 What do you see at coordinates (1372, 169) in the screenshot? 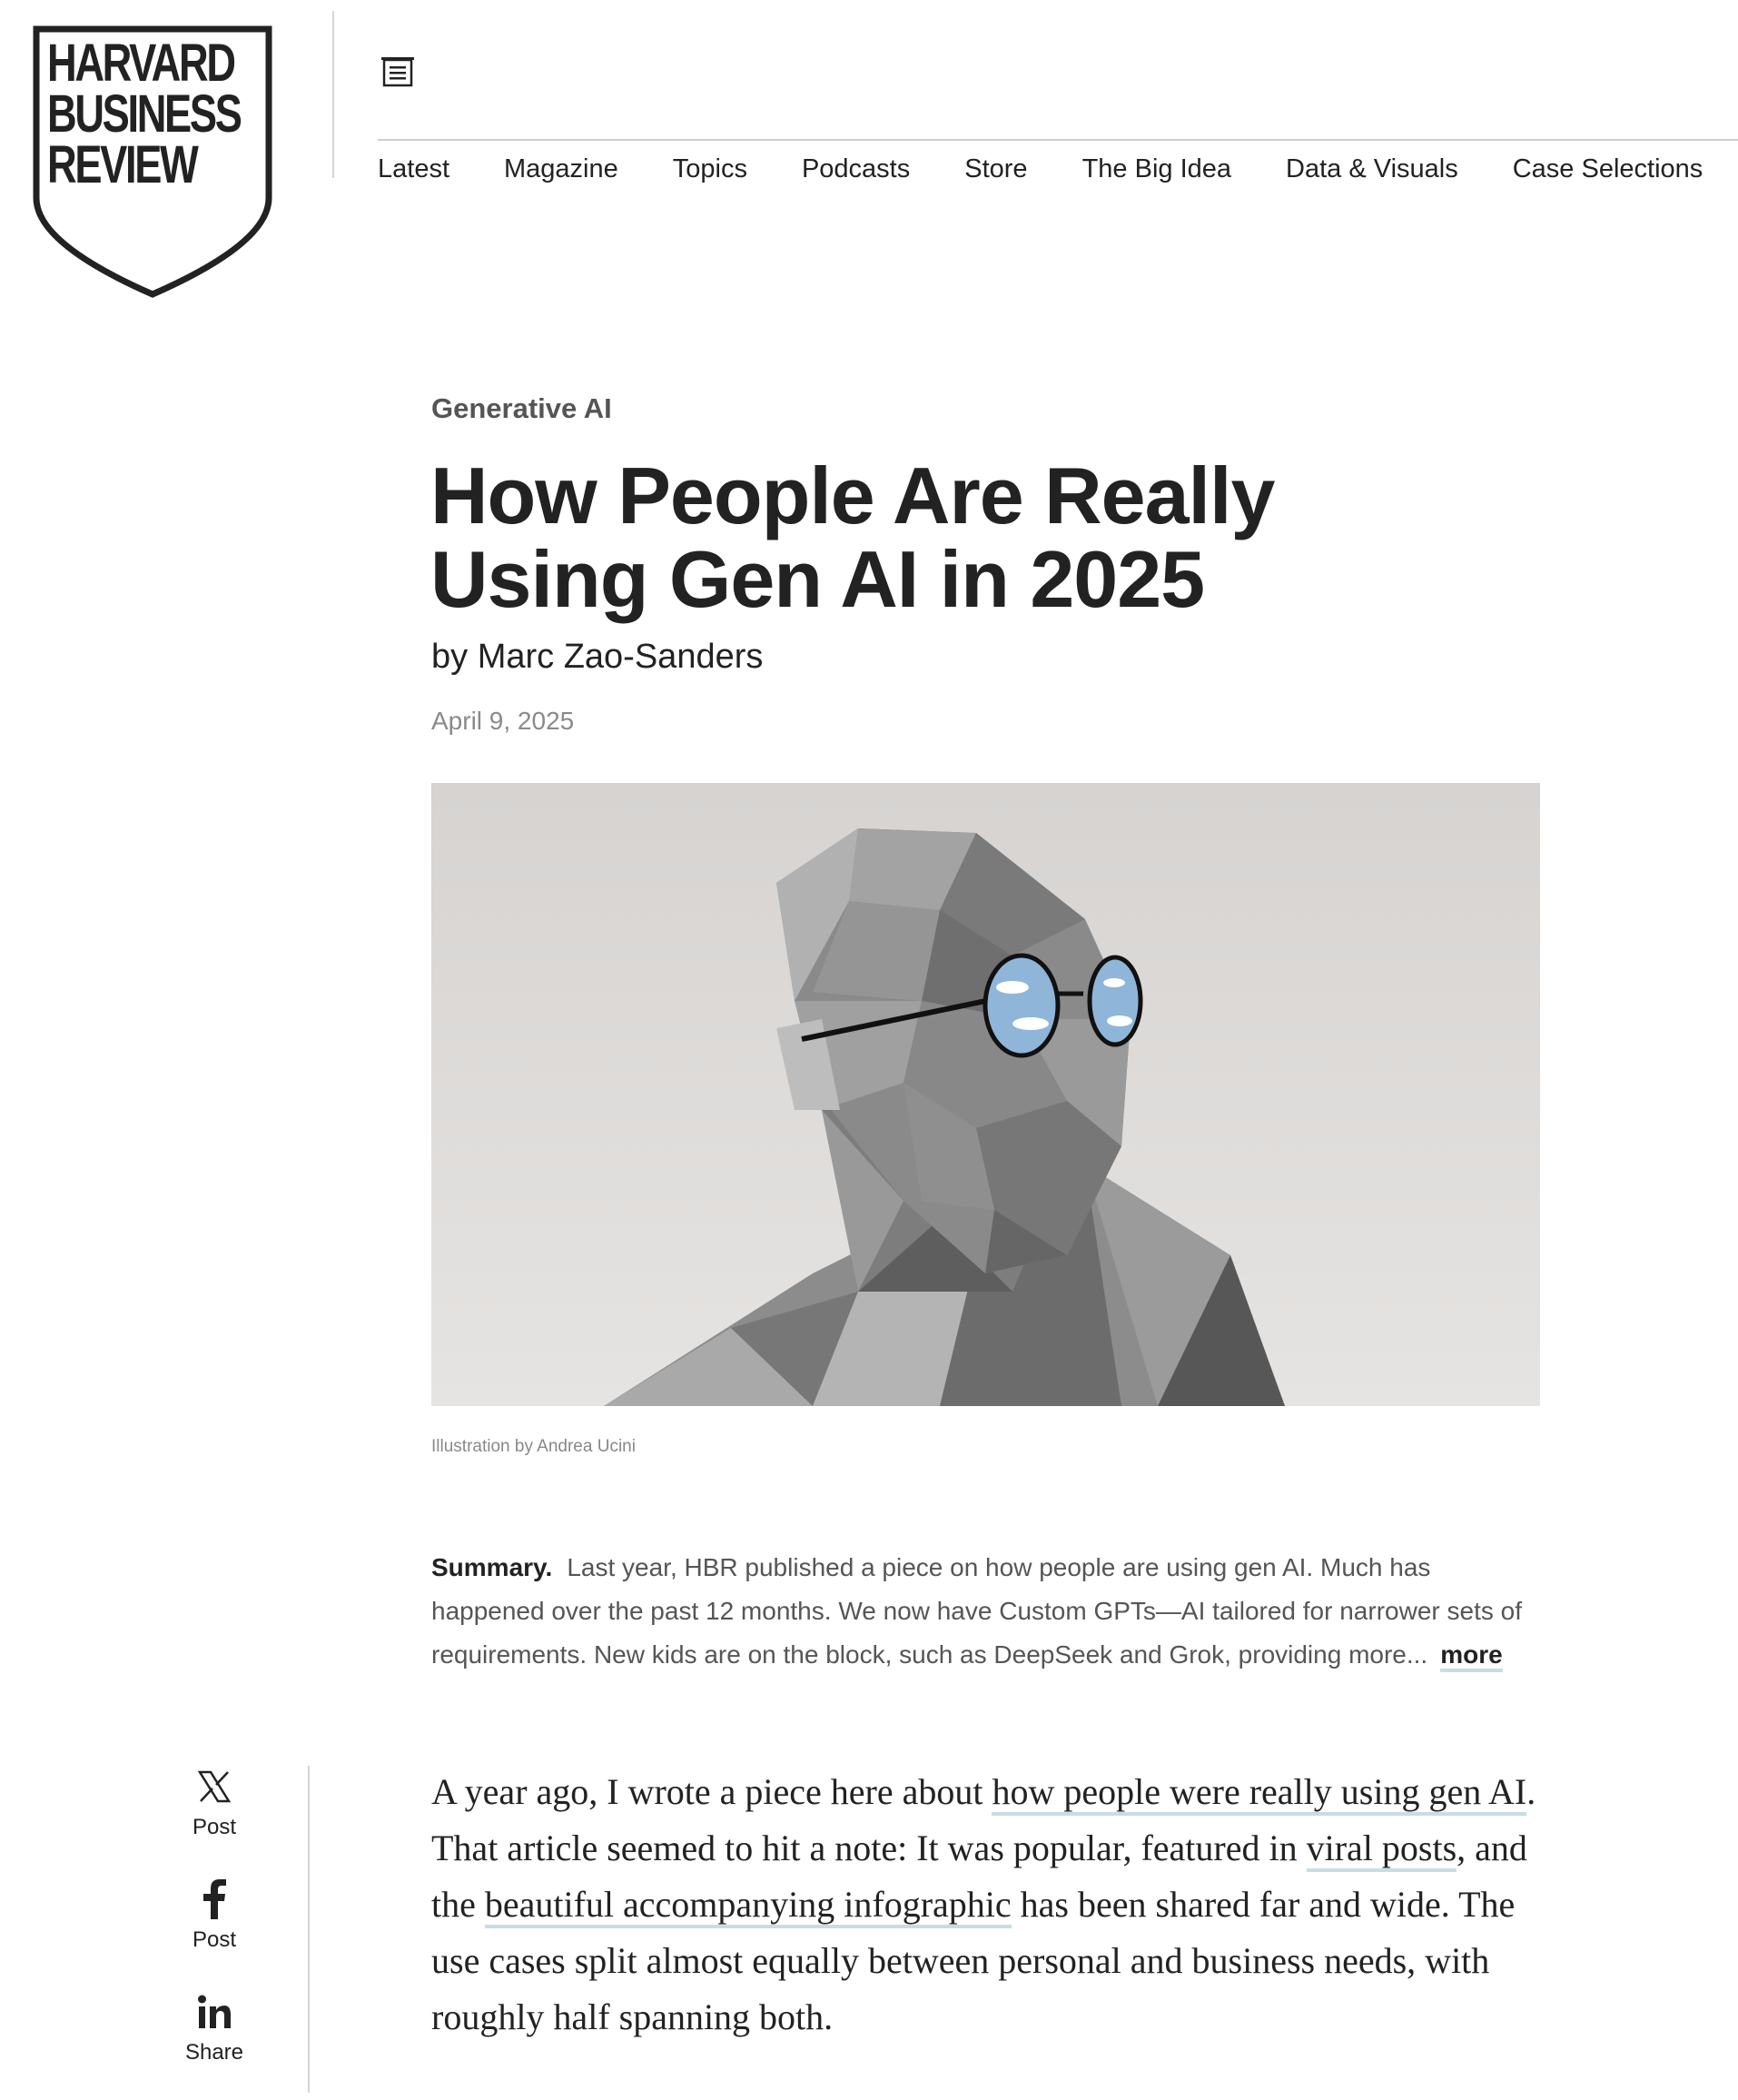
I see `nav-item-data-visuals: Data & Visuals` at bounding box center [1372, 169].